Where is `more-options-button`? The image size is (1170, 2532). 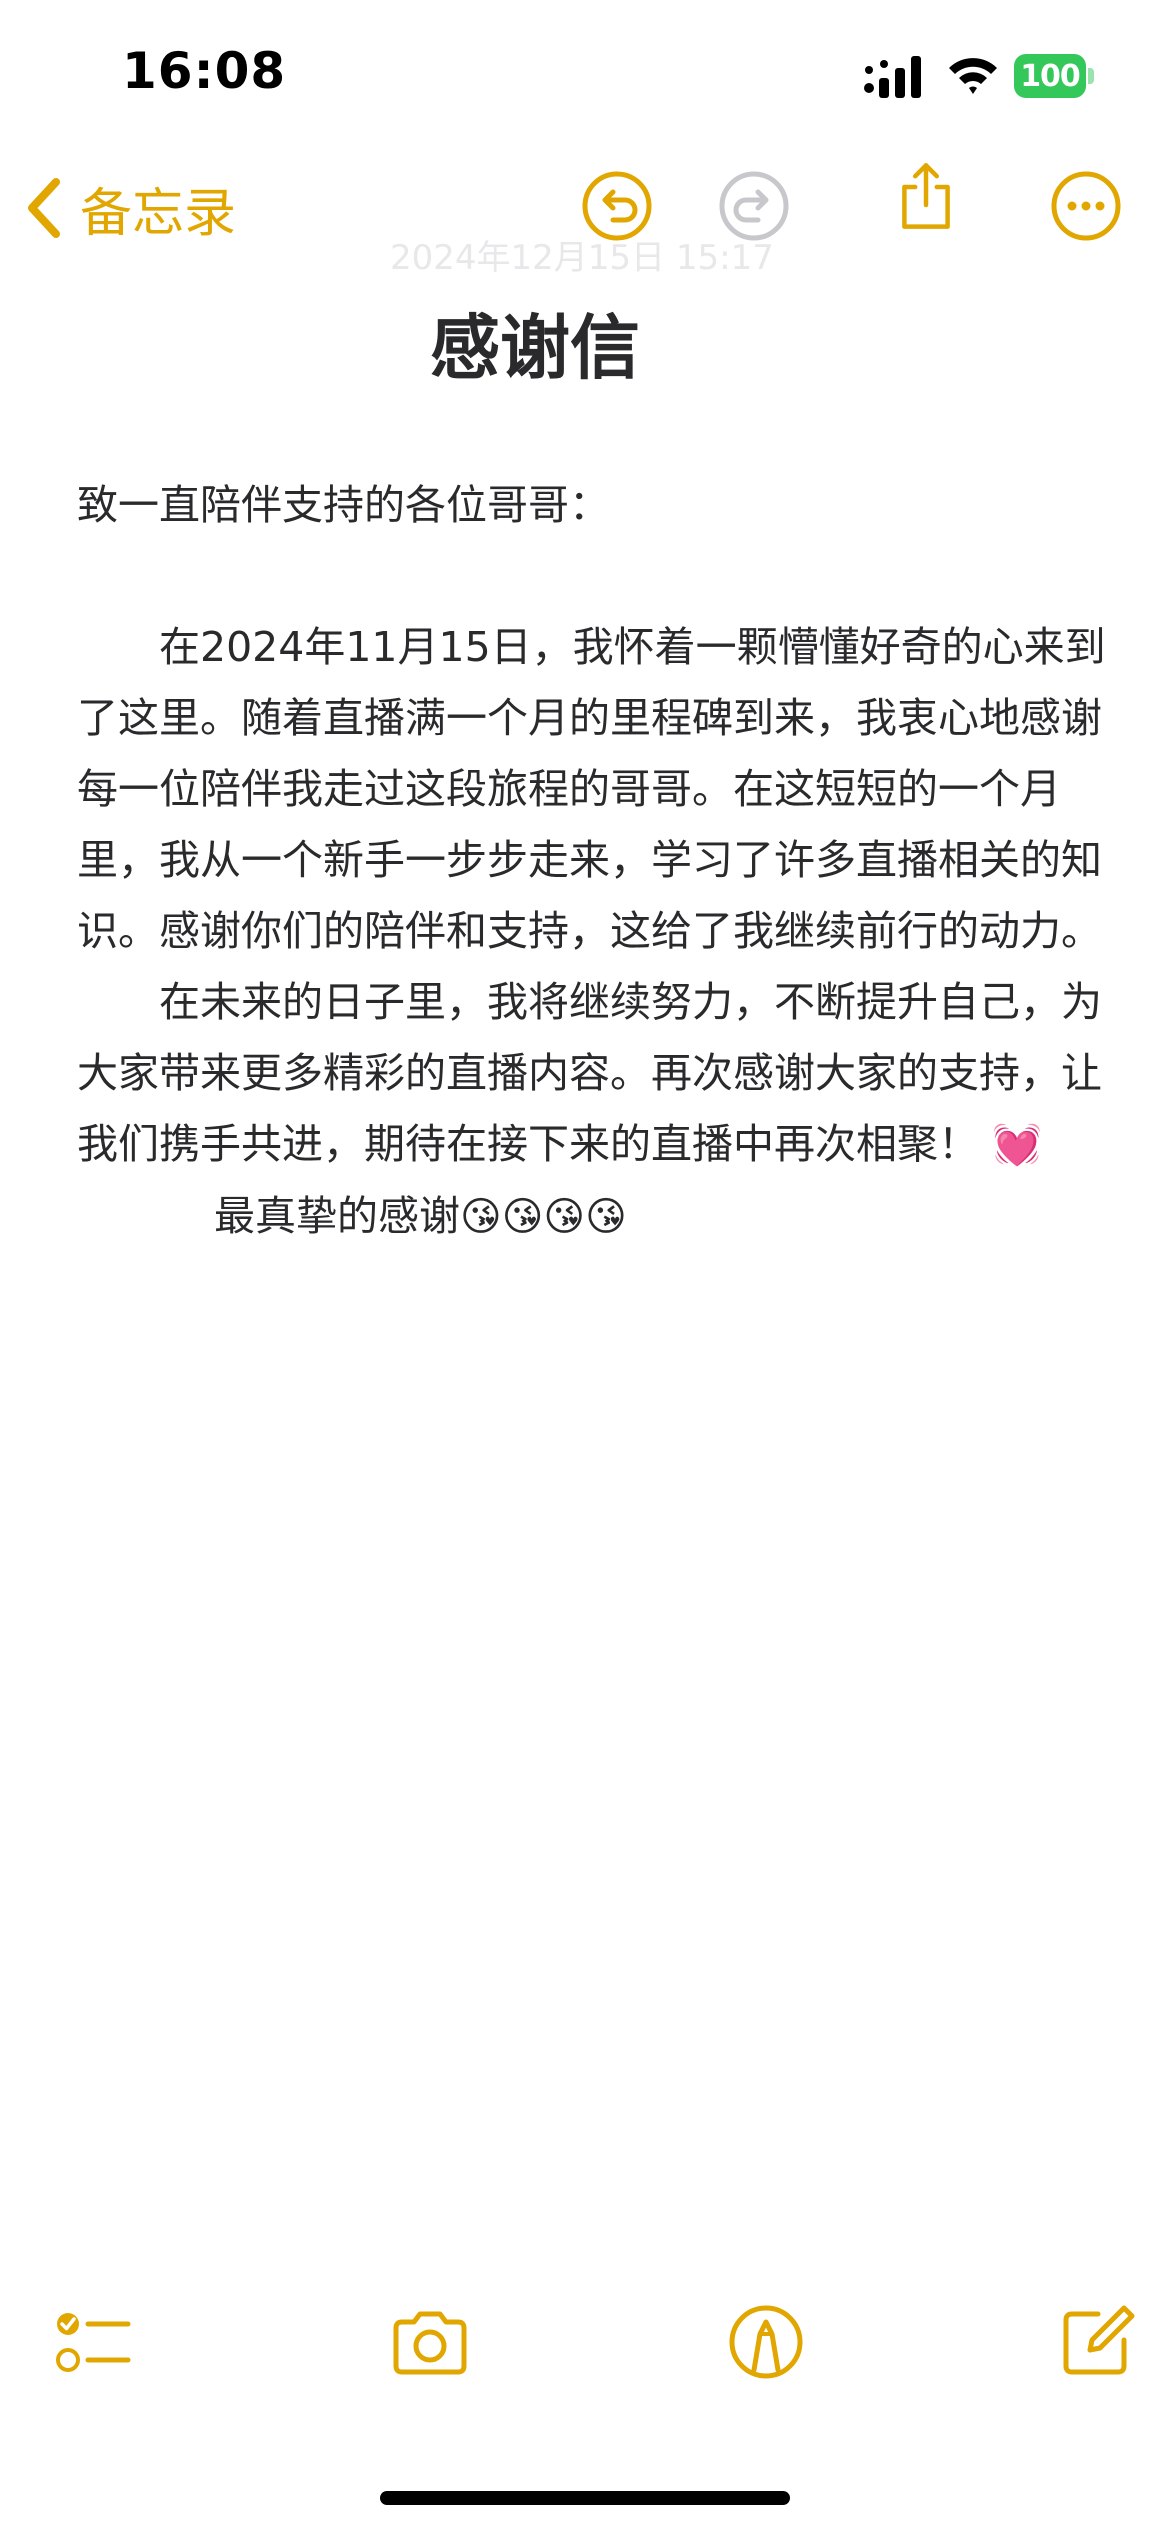
more-options-button is located at coordinates (1086, 206).